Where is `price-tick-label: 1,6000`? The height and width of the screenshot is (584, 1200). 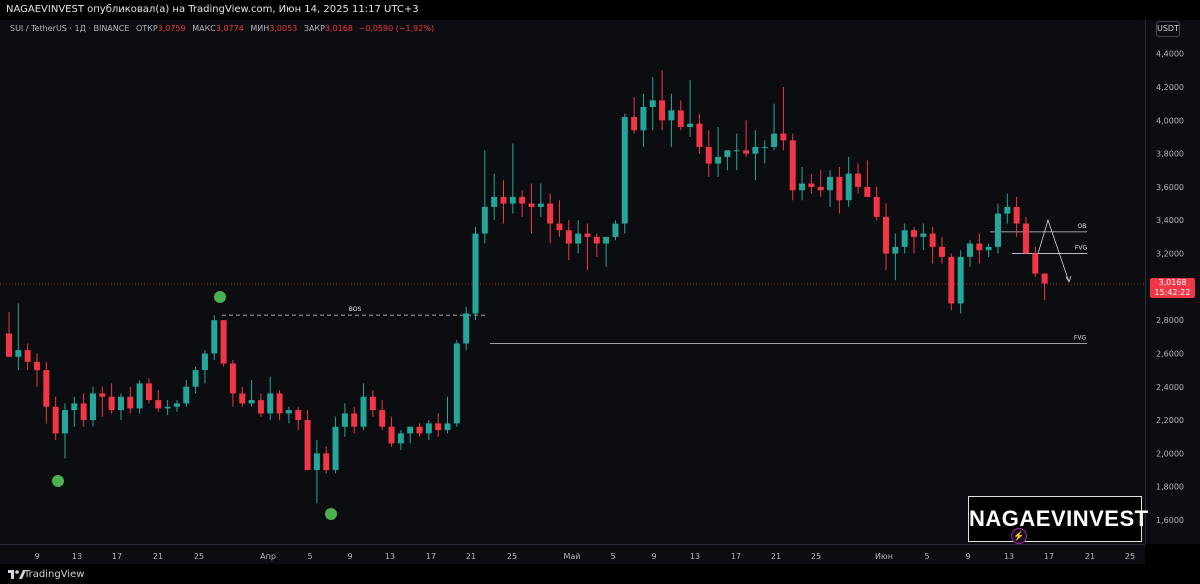
price-tick-label: 1,6000 is located at coordinates (1170, 520).